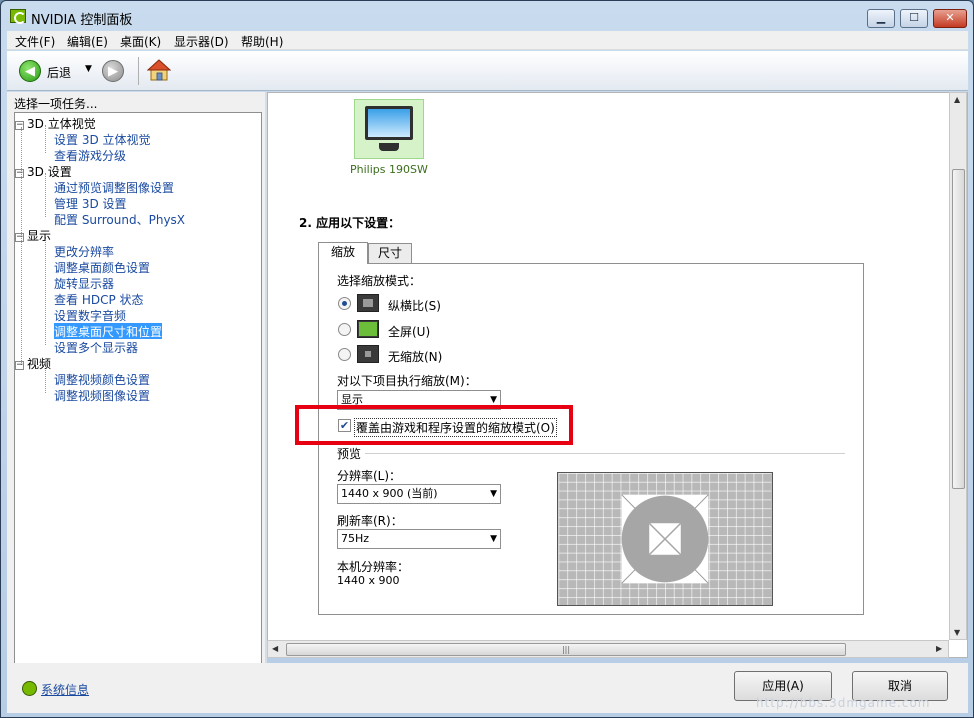 The image size is (974, 718). What do you see at coordinates (487, 16) in the screenshot?
I see `title-bar: NVIDIA 控制面板 ▁ ☐ ✕` at bounding box center [487, 16].